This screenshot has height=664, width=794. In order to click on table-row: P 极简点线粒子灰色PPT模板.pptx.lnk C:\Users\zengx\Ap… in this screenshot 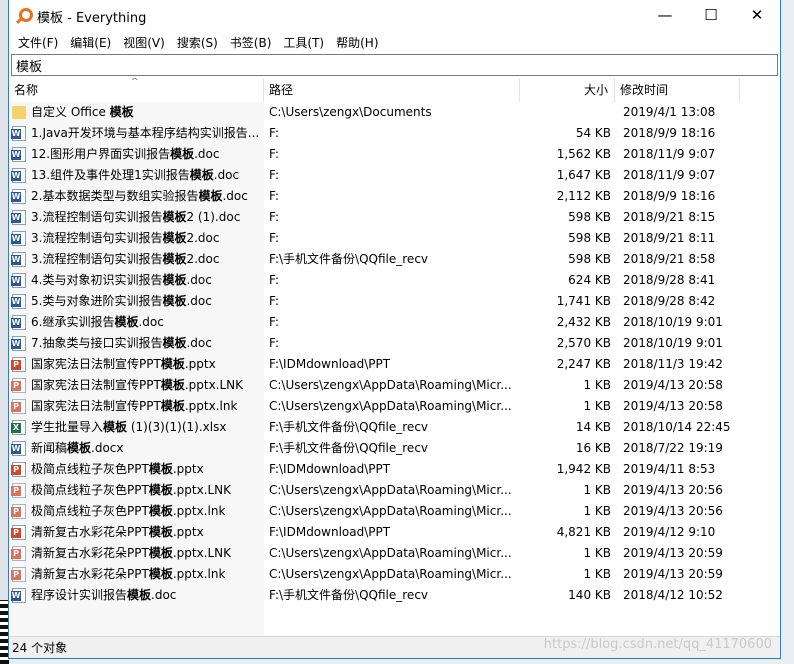, I will do `click(394, 511)`.